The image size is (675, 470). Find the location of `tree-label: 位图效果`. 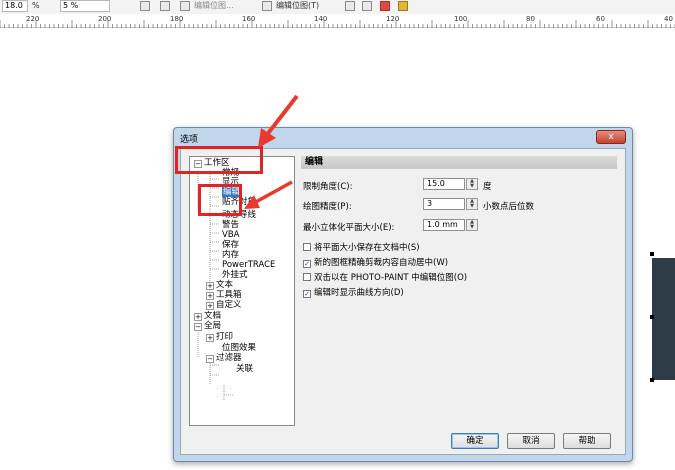

tree-label: 位图效果 is located at coordinates (239, 348).